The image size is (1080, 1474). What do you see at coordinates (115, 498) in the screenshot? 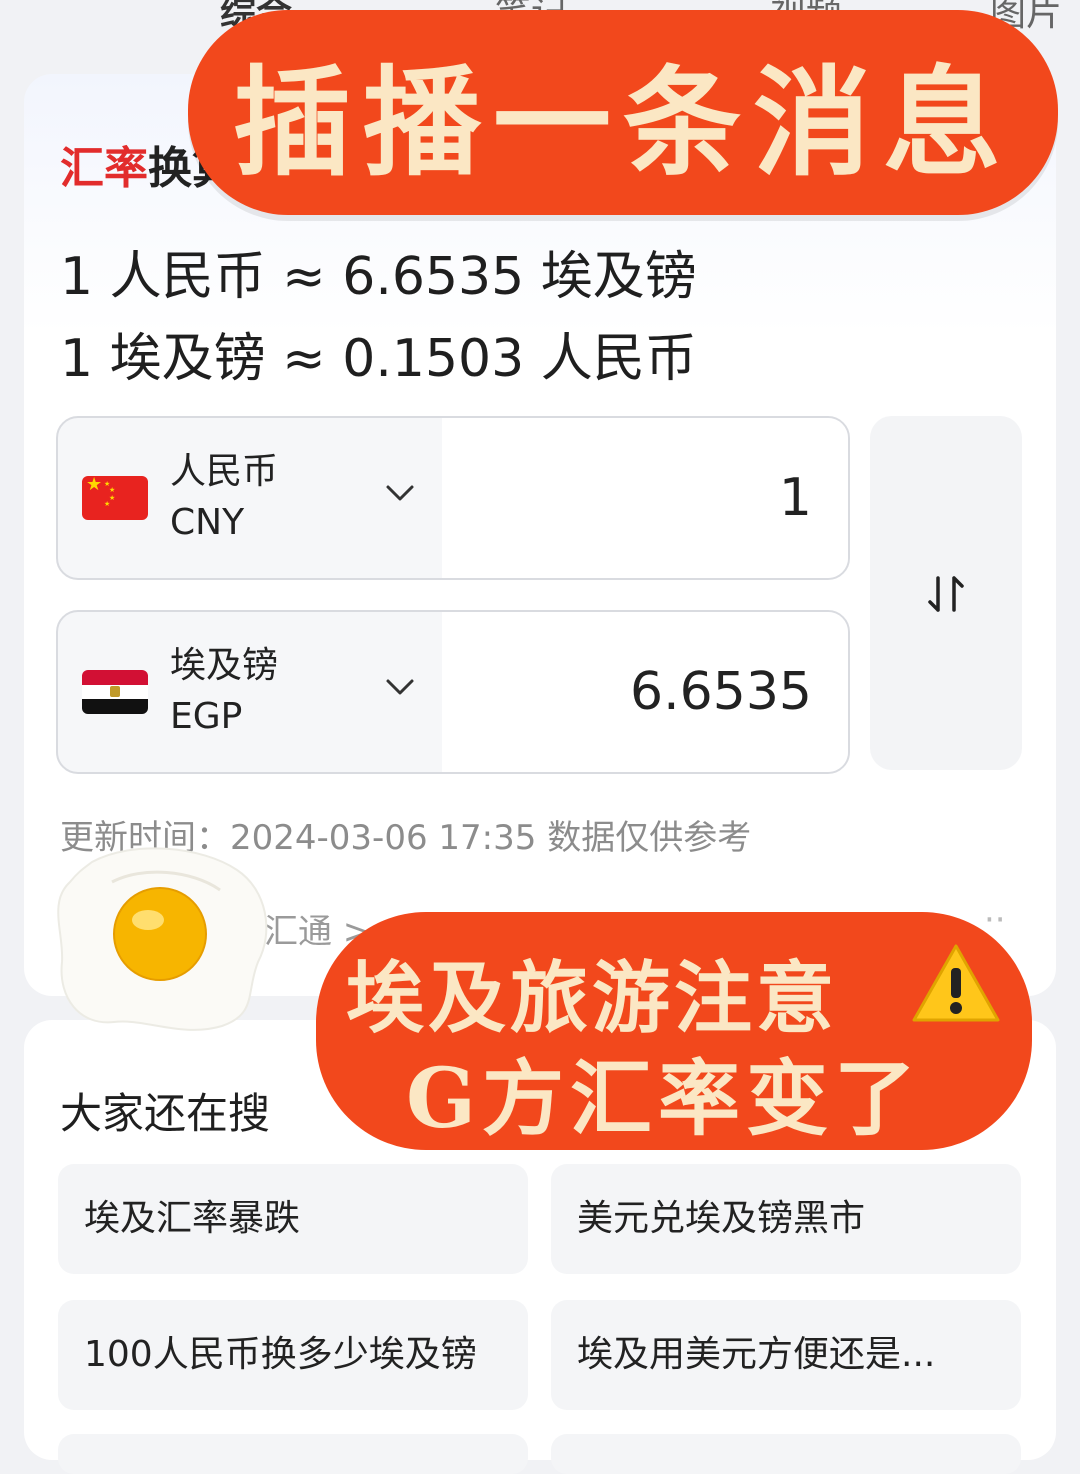
I see `china-flag-icon: ★ ★ ★ ★ ★` at bounding box center [115, 498].